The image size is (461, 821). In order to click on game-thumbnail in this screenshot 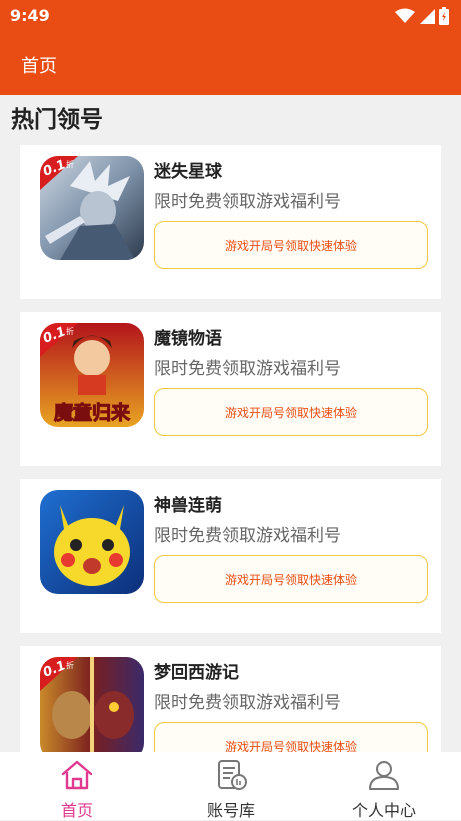, I will do `click(92, 542)`.